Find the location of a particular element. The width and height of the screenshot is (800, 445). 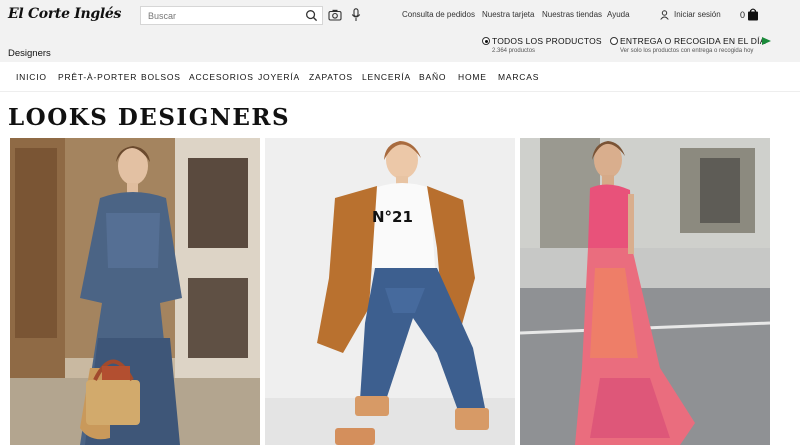

login-button: Iniciar sesión is located at coordinates (690, 15).